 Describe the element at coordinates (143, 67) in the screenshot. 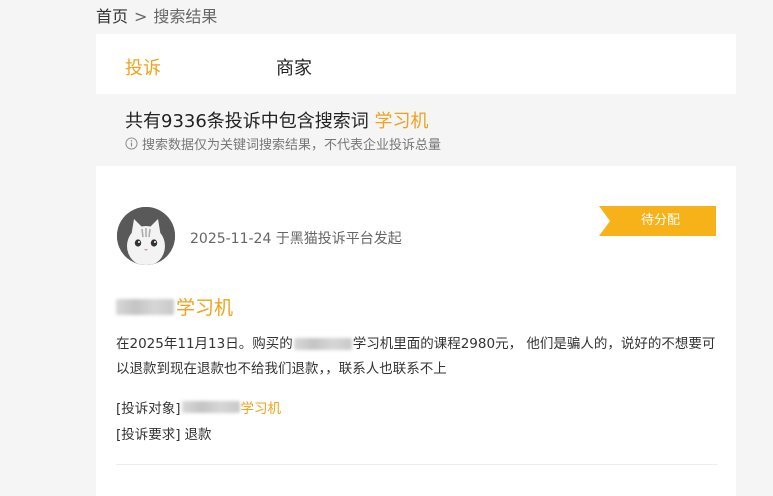

I see `tab-complaints: 投诉` at that location.